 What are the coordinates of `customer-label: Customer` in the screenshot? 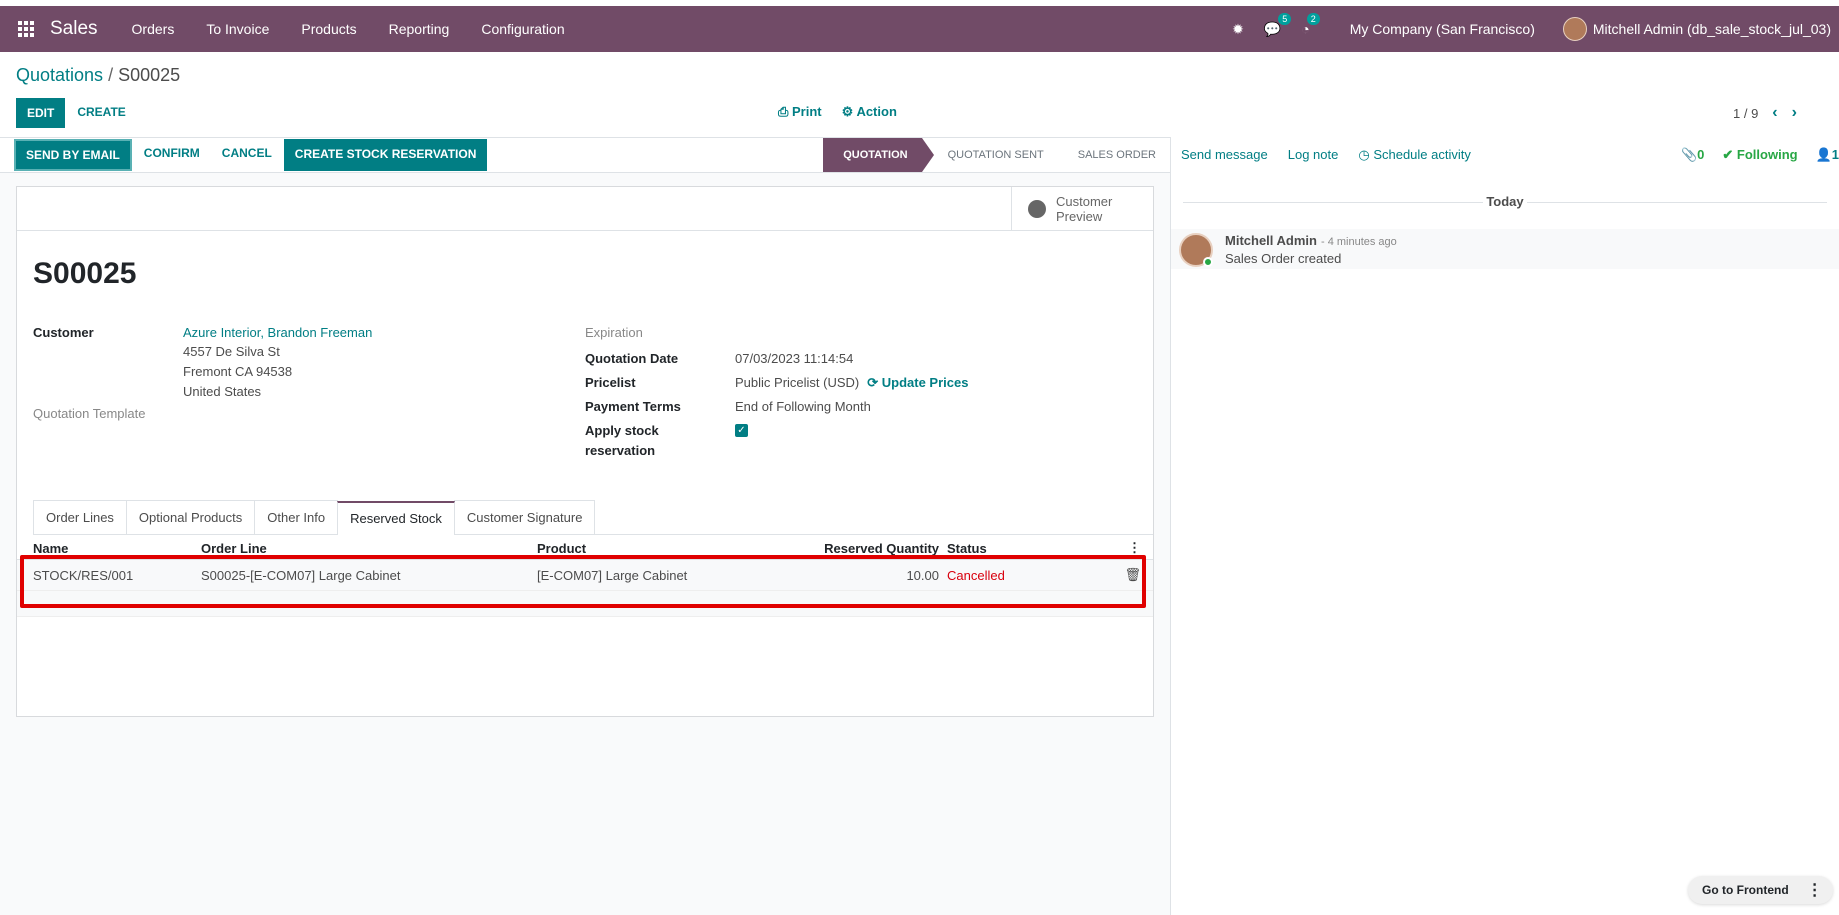 It's located at (63, 332).